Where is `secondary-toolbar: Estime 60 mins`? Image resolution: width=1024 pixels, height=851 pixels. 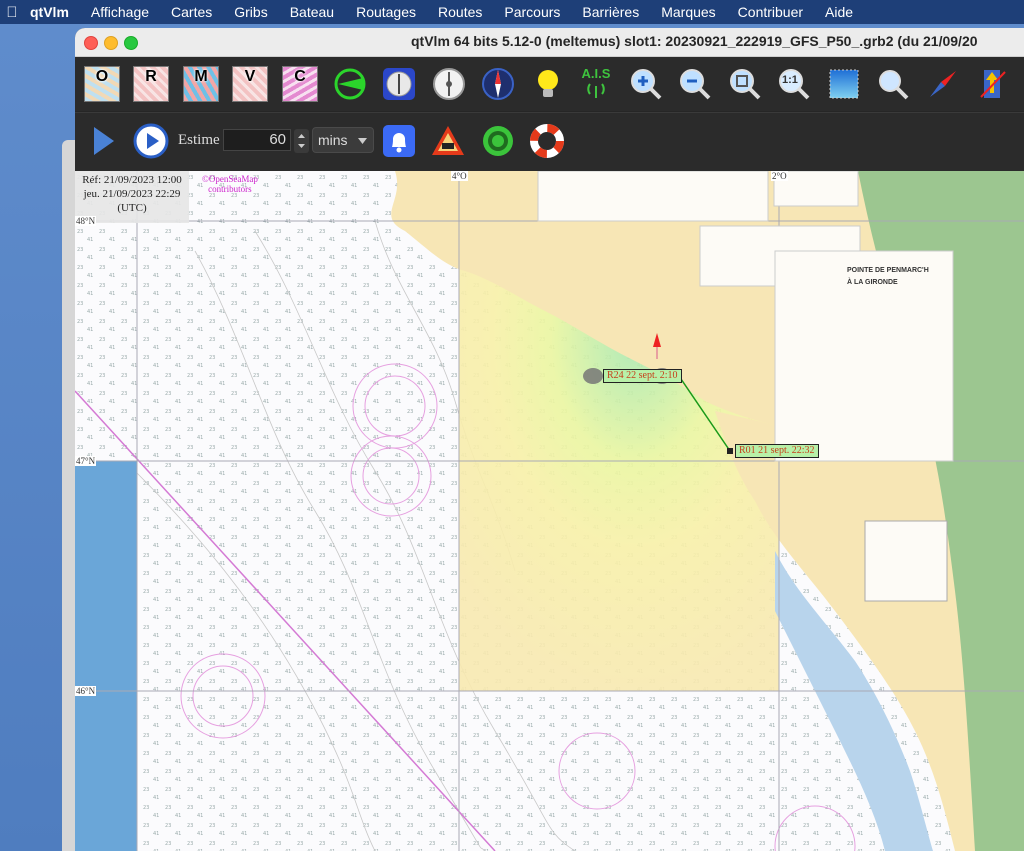
secondary-toolbar: Estime 60 mins is located at coordinates (549, 141).